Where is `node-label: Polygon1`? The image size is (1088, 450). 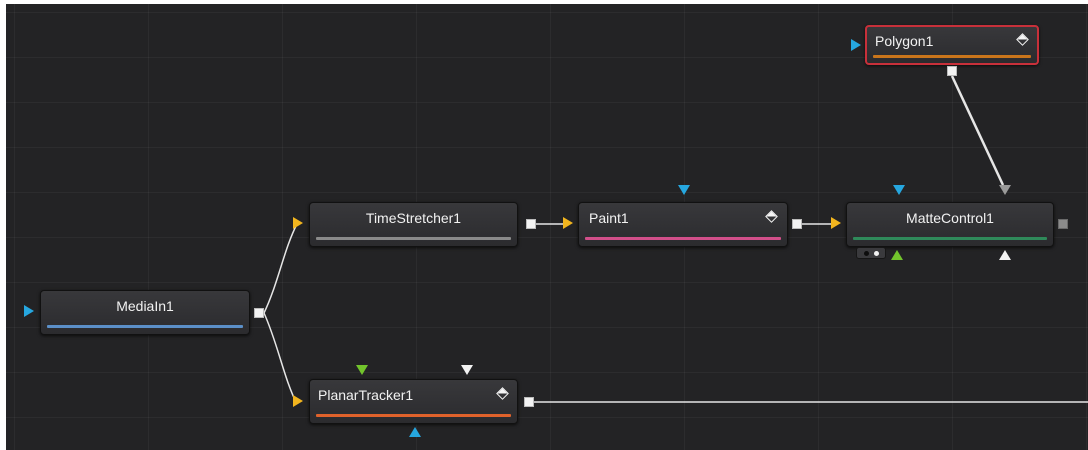 node-label: Polygon1 is located at coordinates (904, 41).